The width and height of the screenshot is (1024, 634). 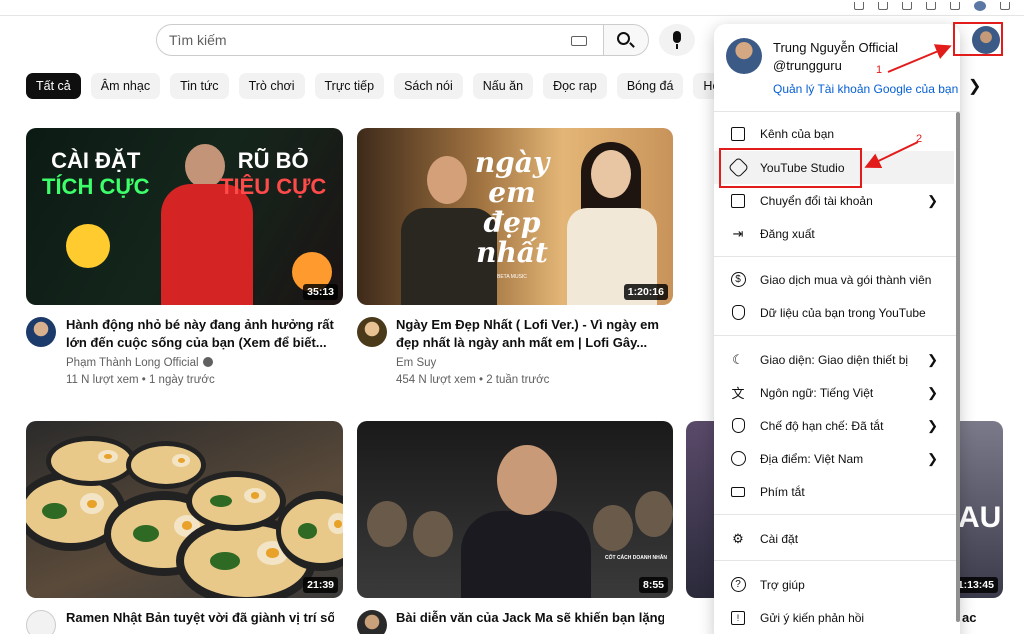 I want to click on menu-item-location: Địa điểm: Việt Nam ❯, so click(x=834, y=458).